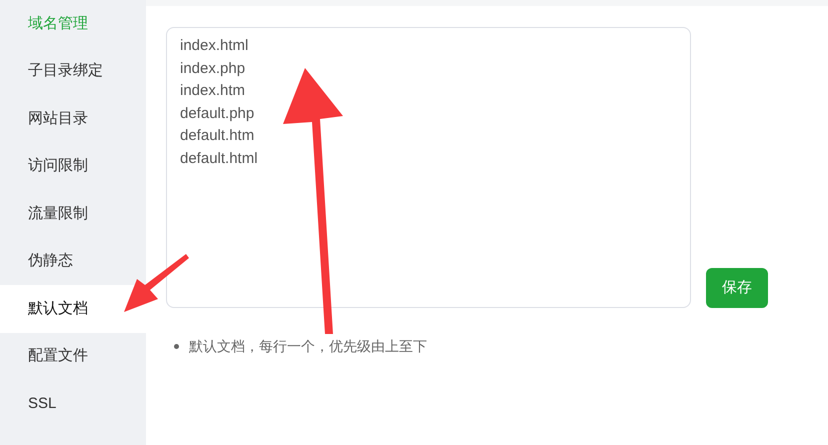 This screenshot has width=828, height=445. I want to click on sidebar-item: 流量限制, so click(73, 214).